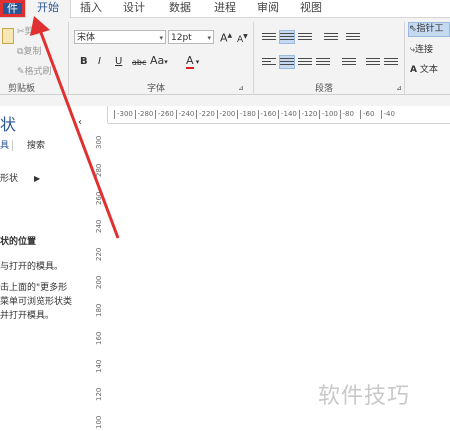 Image resolution: width=450 pixels, height=431 pixels. Describe the element at coordinates (40, 26) in the screenshot. I see `arrow-head` at that location.